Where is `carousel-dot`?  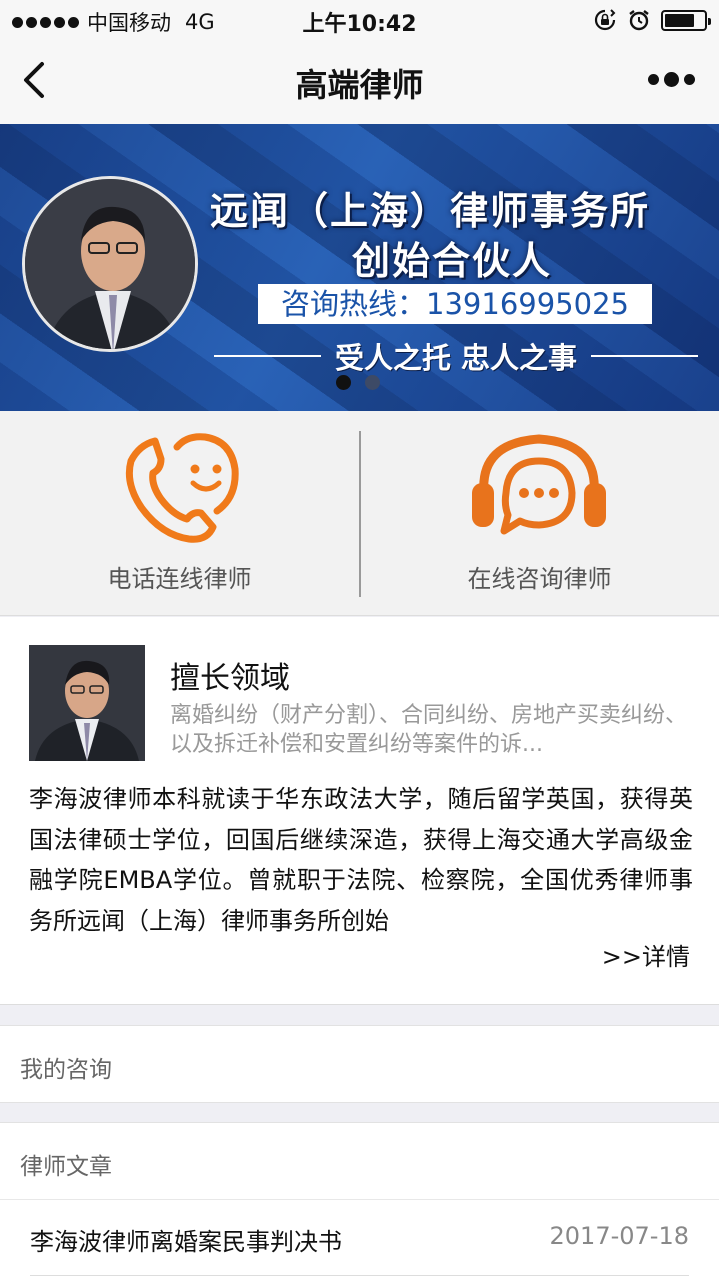
carousel-dot is located at coordinates (372, 382).